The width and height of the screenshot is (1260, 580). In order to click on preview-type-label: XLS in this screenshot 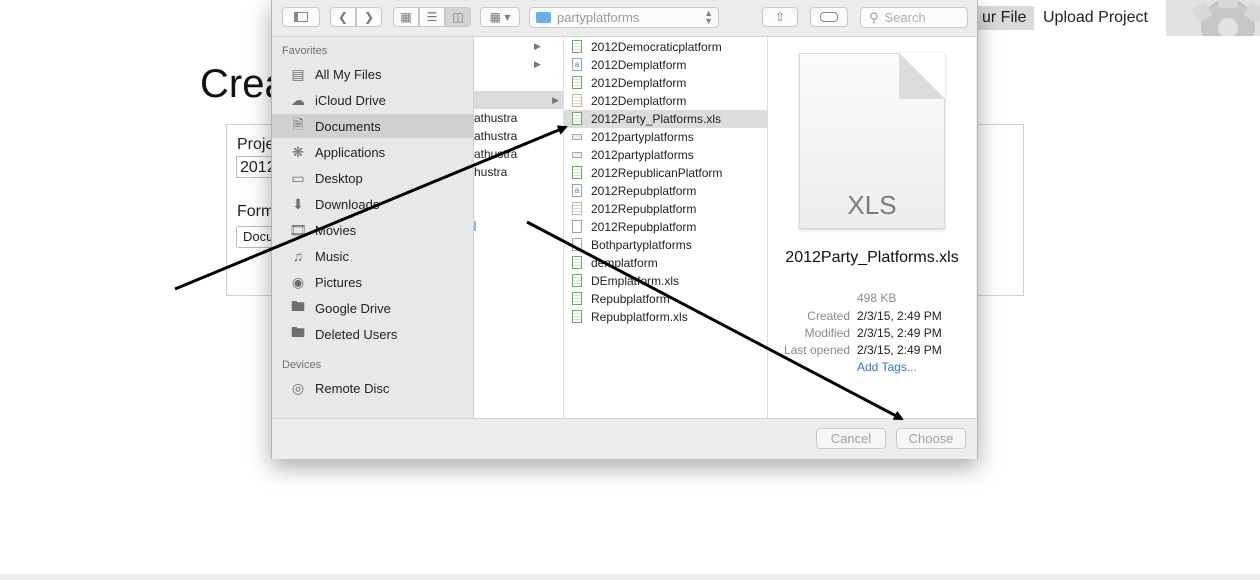, I will do `click(872, 205)`.